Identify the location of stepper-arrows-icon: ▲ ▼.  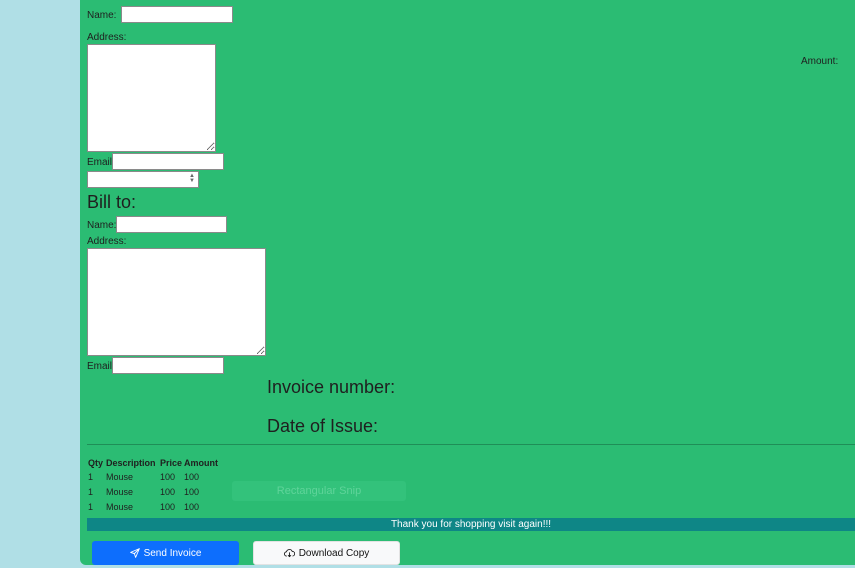
(192, 178).